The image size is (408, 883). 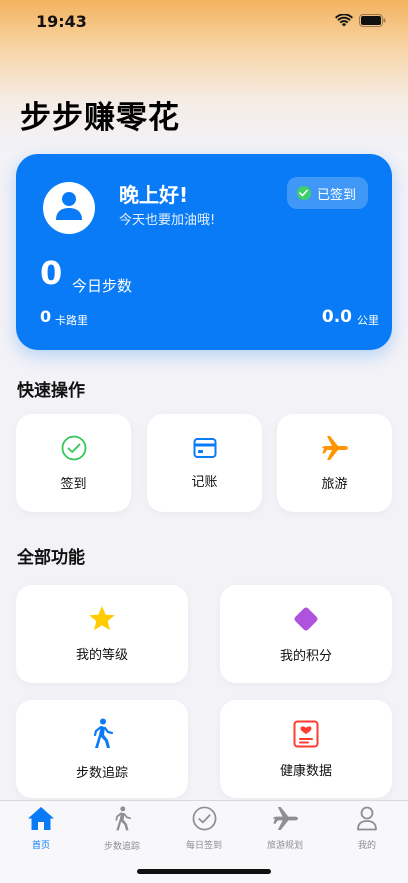 I want to click on status-icons, so click(x=360, y=20).